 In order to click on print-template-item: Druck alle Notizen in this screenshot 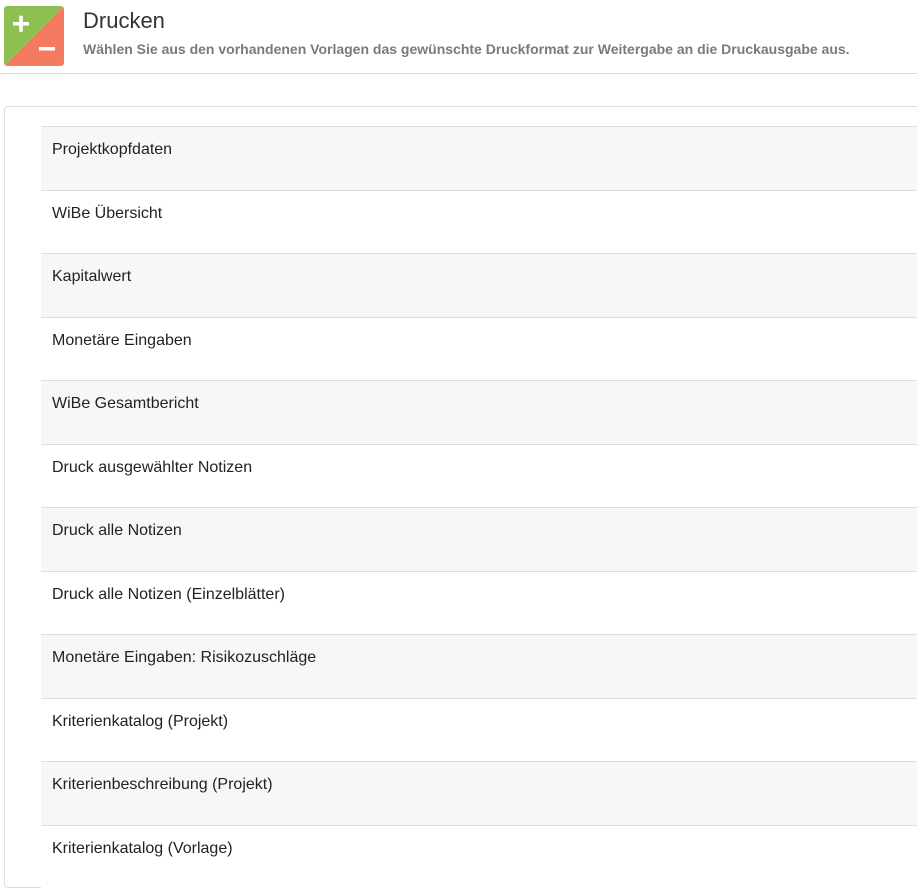, I will do `click(479, 539)`.